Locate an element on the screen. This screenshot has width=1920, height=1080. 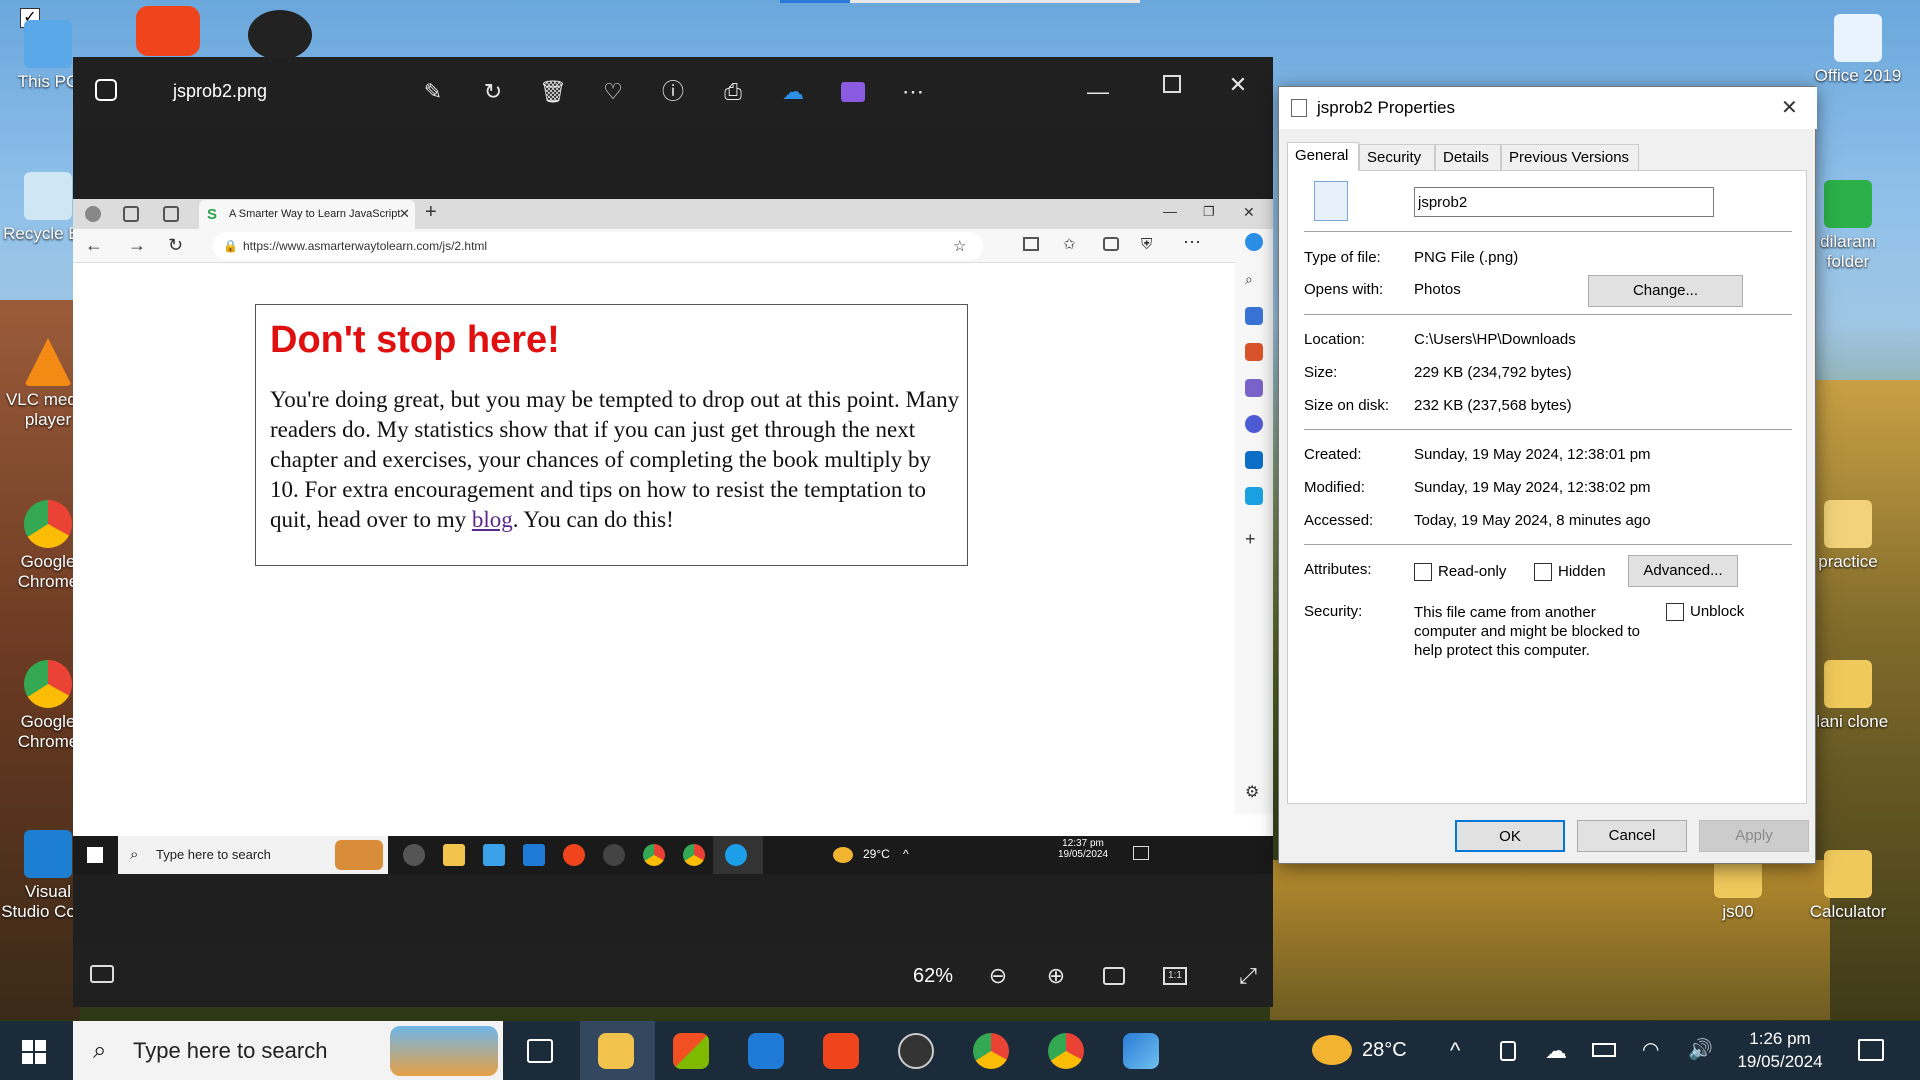
attributes-label: Attributes: is located at coordinates (1338, 569).